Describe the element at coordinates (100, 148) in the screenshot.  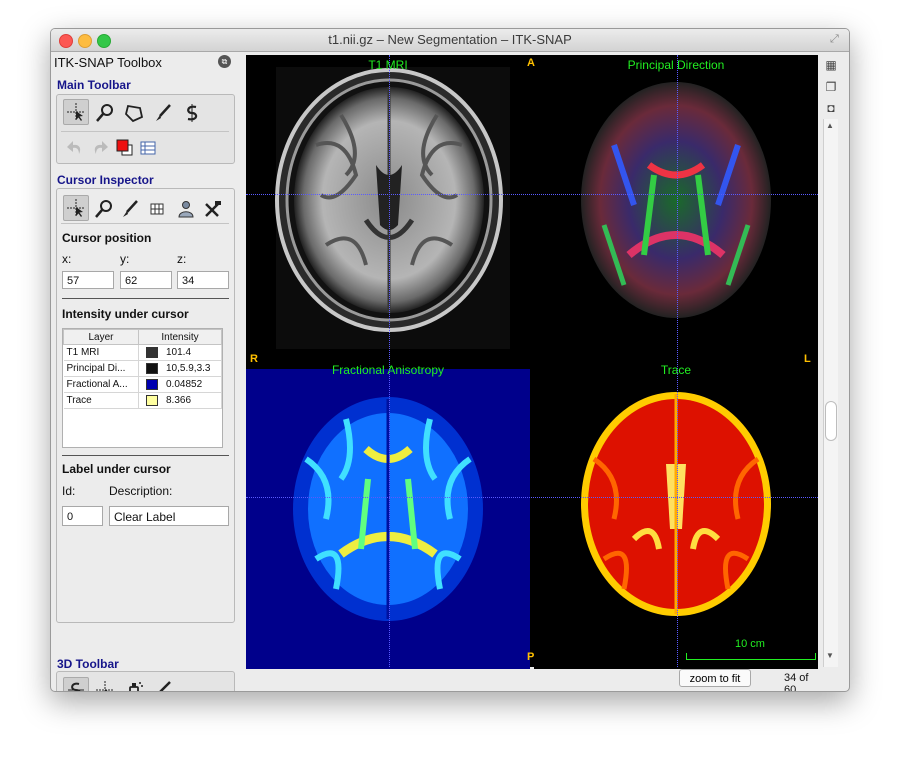
I see `redo-icon` at that location.